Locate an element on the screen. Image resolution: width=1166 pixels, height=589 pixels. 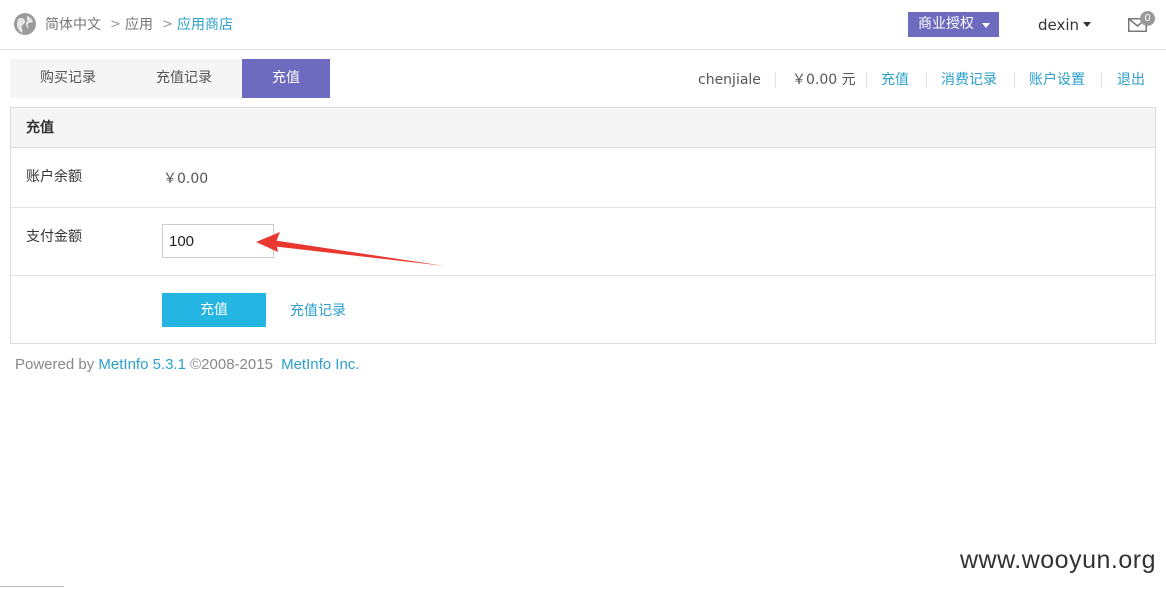
panel-title: 充值 is located at coordinates (40, 128).